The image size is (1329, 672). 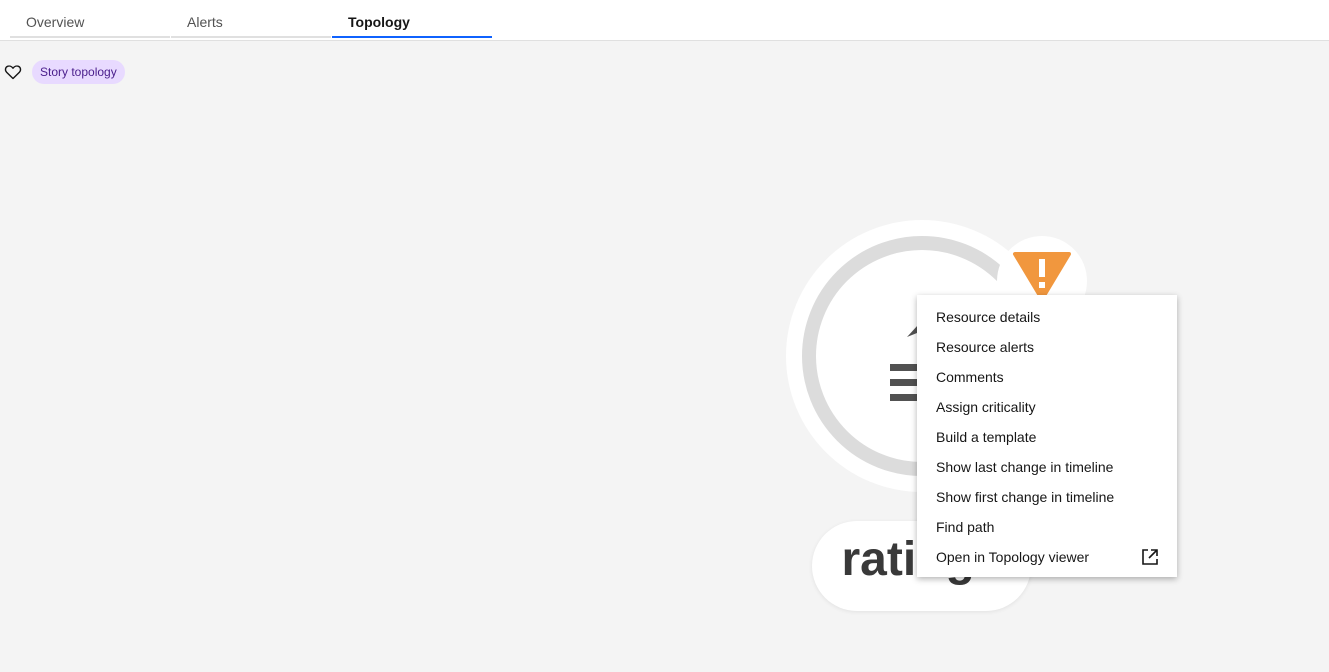 What do you see at coordinates (1013, 557) in the screenshot?
I see `menu-item-label: Open in Topology viewer` at bounding box center [1013, 557].